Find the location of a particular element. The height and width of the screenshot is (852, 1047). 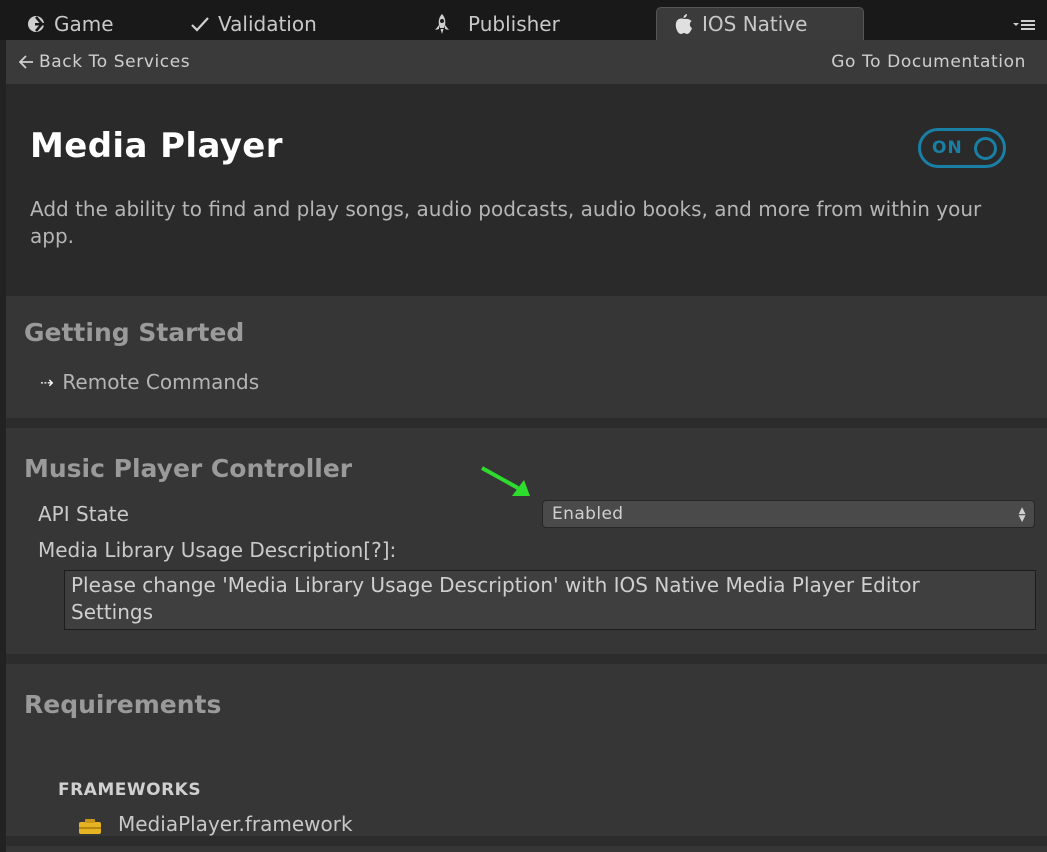

tab-label: IOS Native is located at coordinates (755, 24).